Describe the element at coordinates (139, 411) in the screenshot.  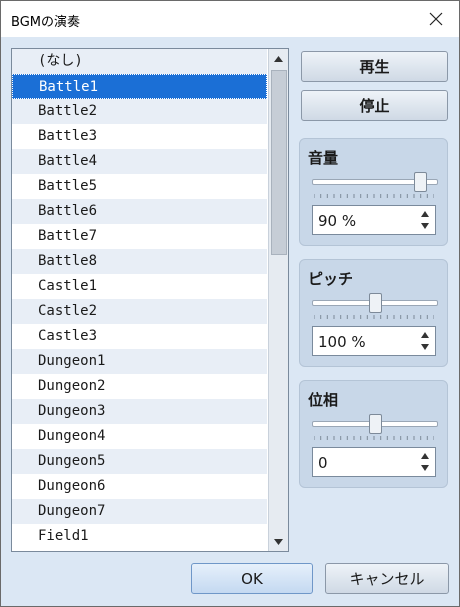
I see `list-item: Dungeon3` at that location.